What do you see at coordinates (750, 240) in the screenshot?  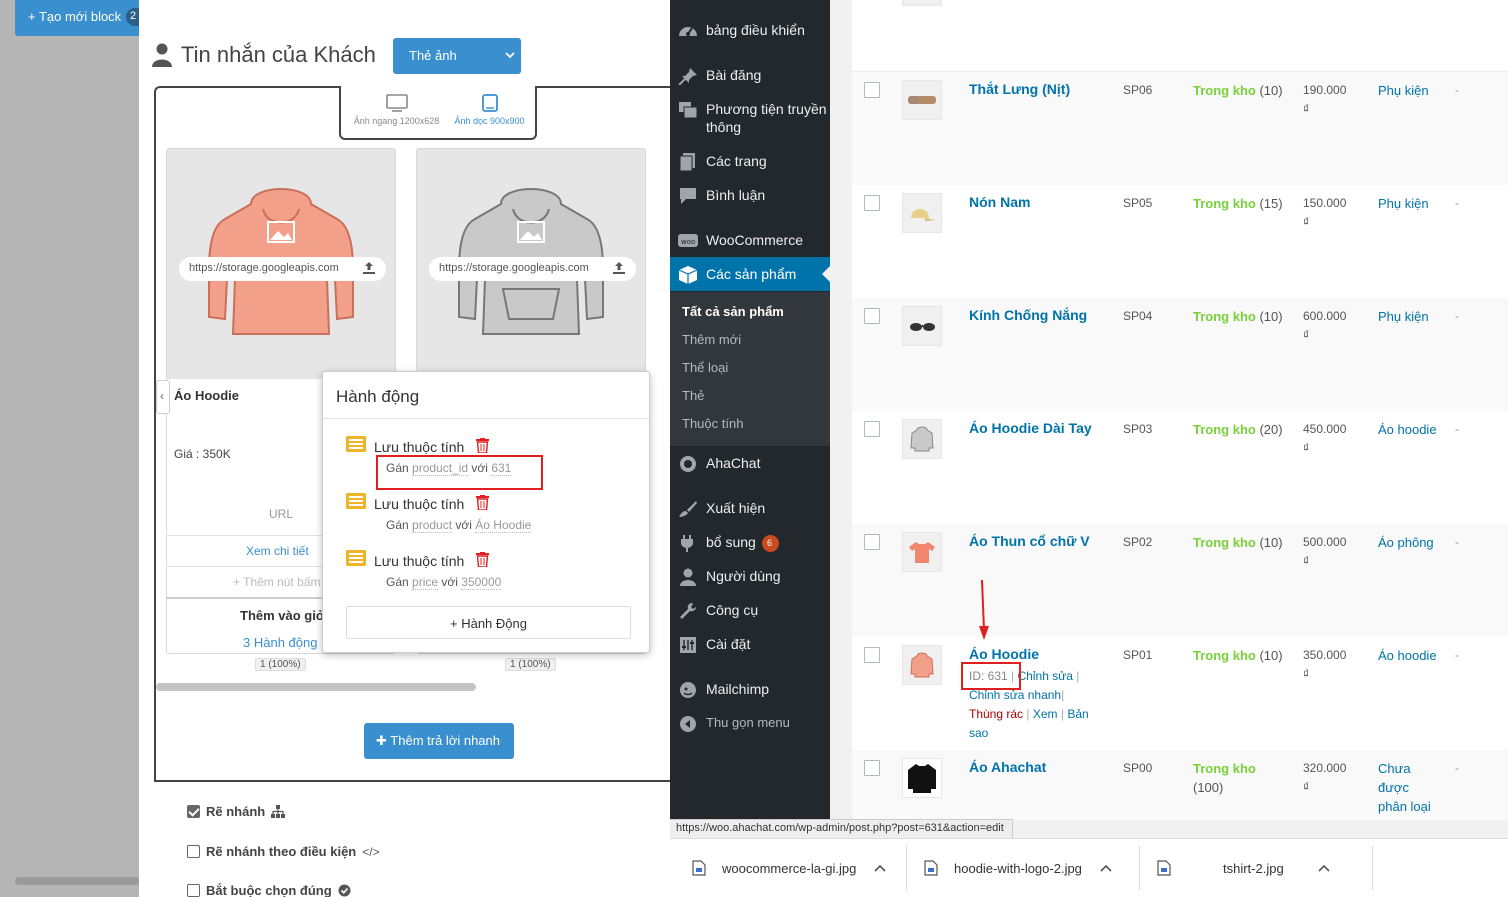 I see `menu-woocommerce: woo WooCommerce` at bounding box center [750, 240].